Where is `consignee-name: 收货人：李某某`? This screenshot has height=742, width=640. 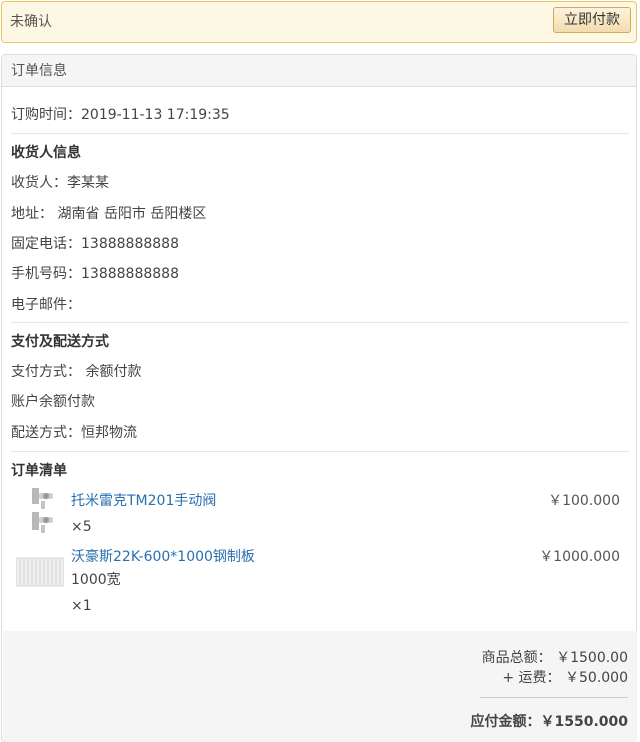 consignee-name: 收货人：李某某 is located at coordinates (60, 183).